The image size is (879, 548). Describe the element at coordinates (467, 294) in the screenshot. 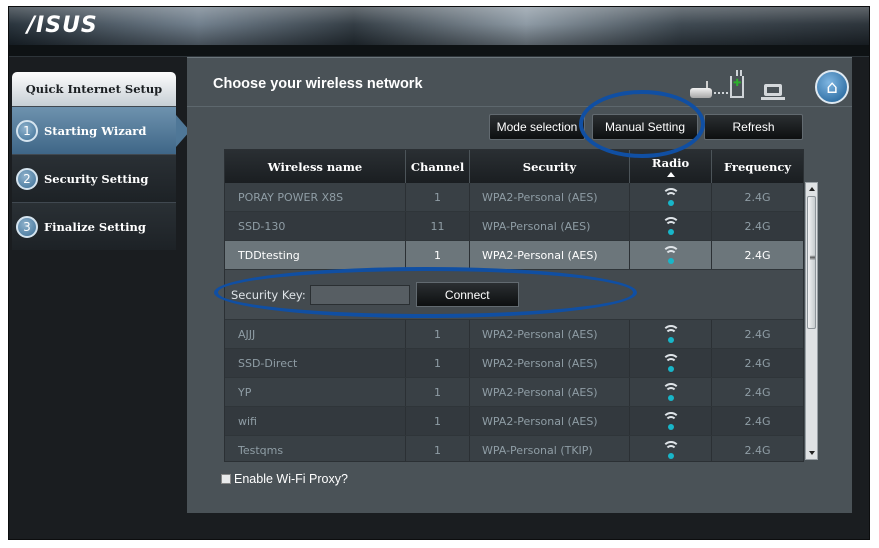

I see `connect-button: Connect` at that location.